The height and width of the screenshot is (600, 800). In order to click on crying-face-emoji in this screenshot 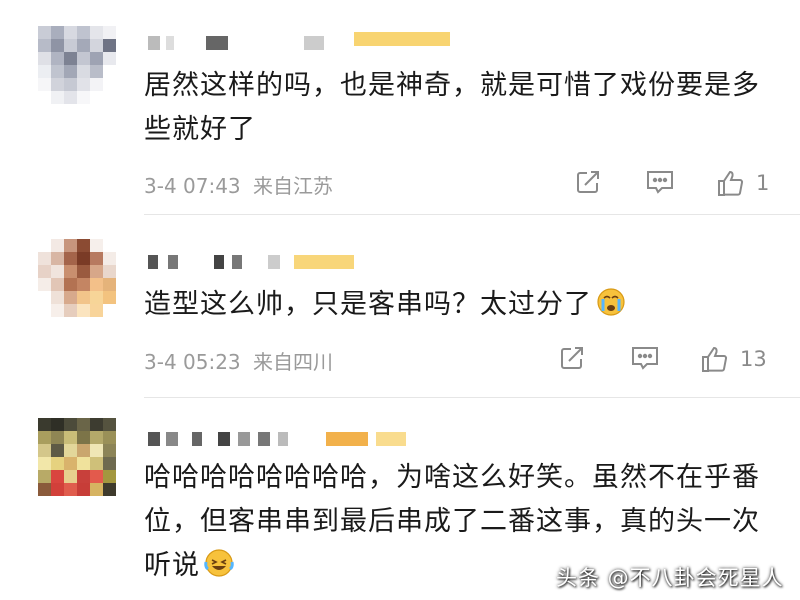, I will do `click(611, 302)`.